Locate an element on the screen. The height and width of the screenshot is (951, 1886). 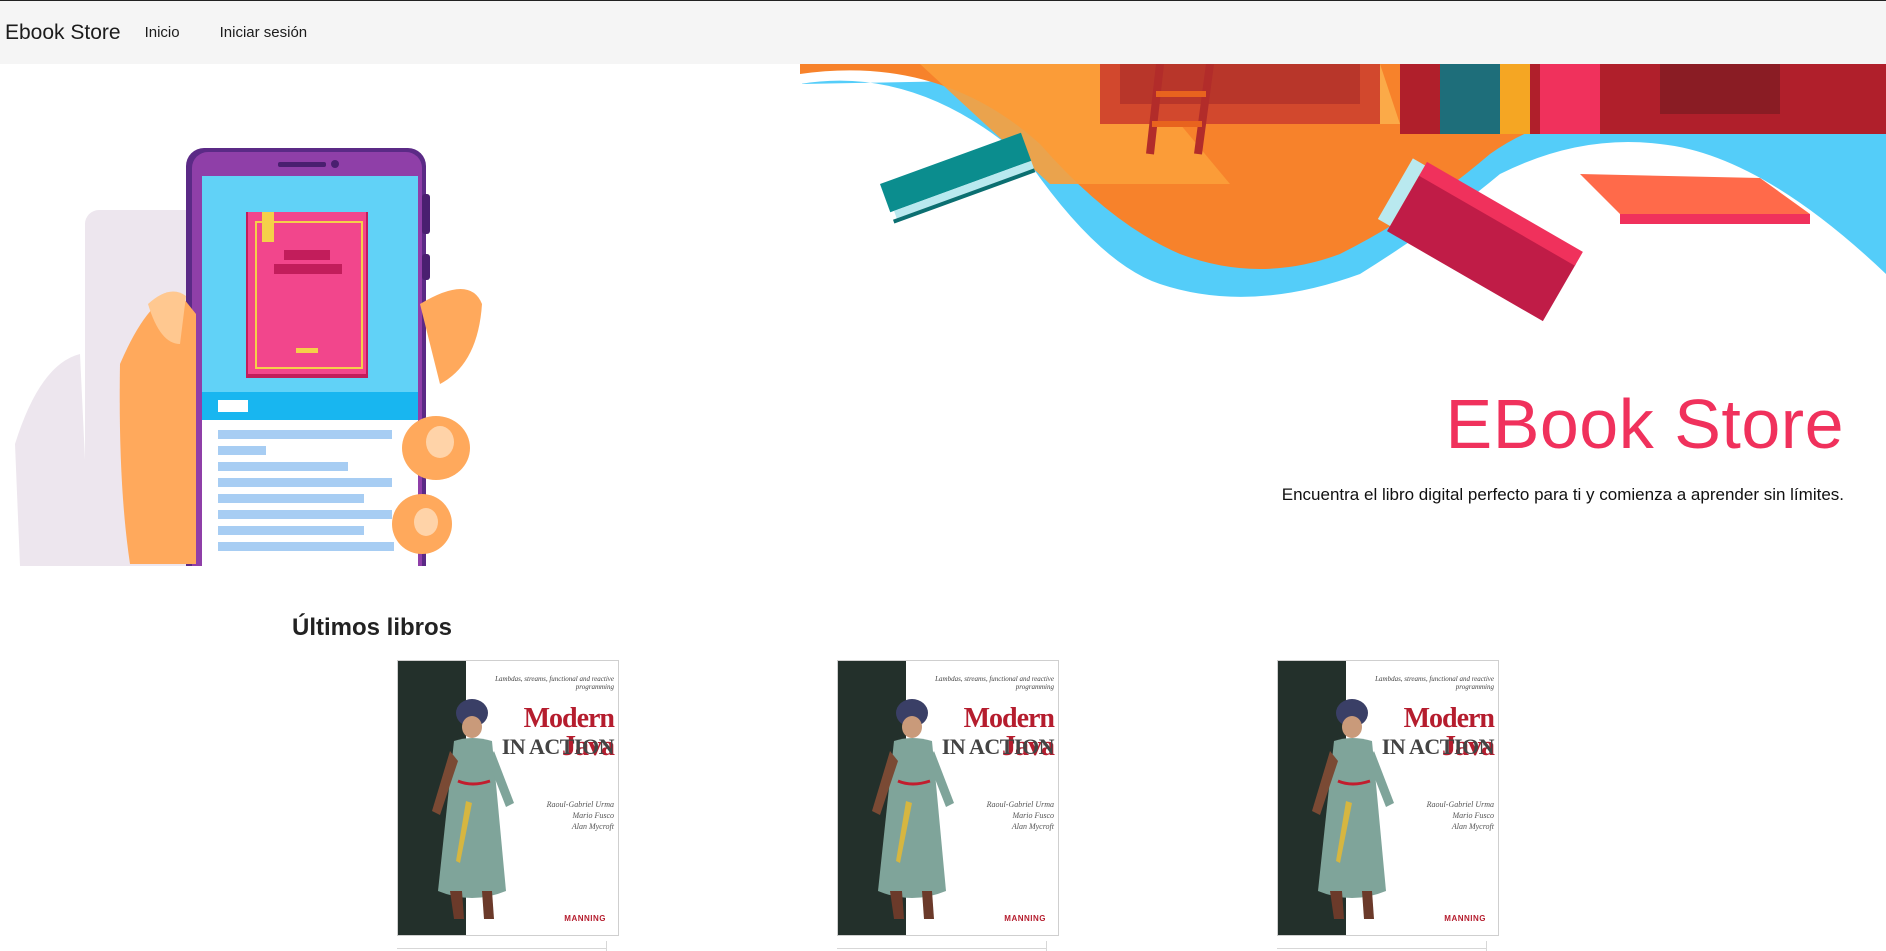
nav-link-inicio: Inicio is located at coordinates (162, 32).